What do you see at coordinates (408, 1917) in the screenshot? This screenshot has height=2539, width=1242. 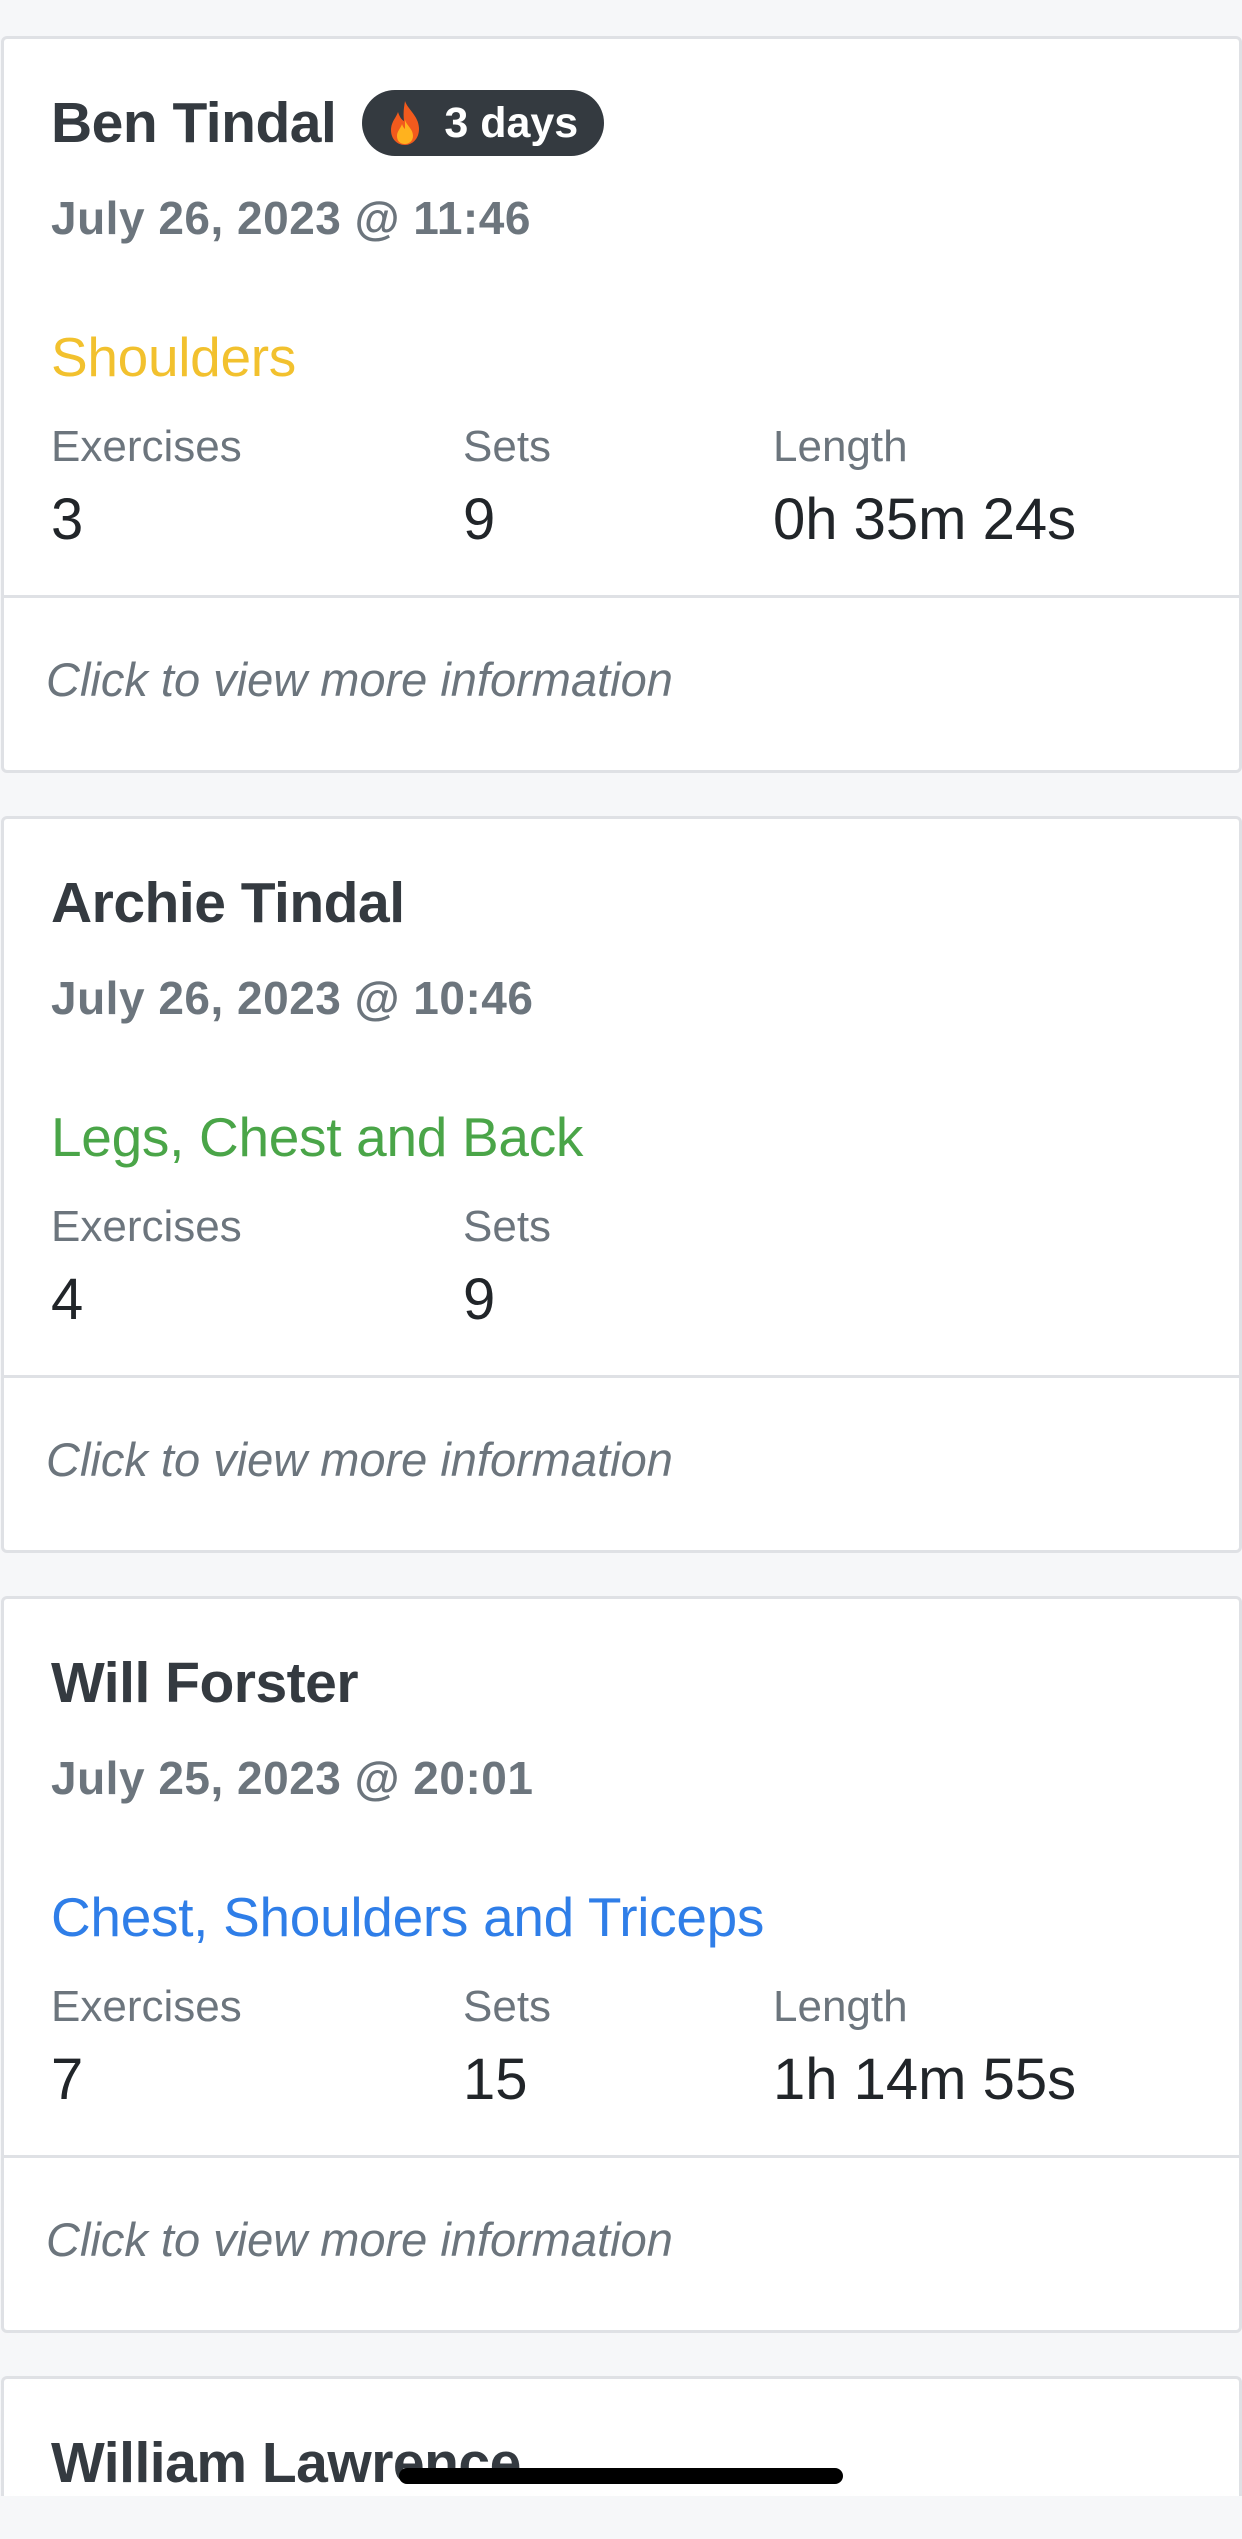 I see `muscle-groups: Chest, Shoulders and Triceps` at bounding box center [408, 1917].